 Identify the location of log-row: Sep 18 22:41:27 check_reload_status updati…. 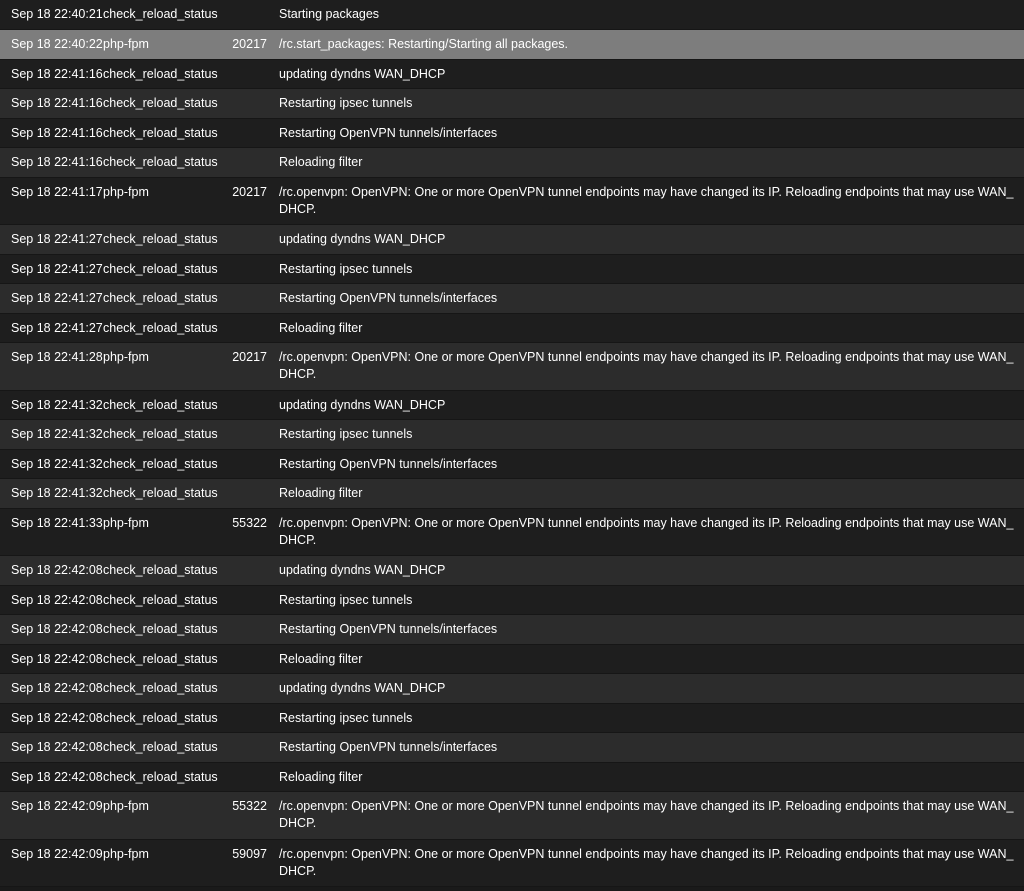
(512, 239).